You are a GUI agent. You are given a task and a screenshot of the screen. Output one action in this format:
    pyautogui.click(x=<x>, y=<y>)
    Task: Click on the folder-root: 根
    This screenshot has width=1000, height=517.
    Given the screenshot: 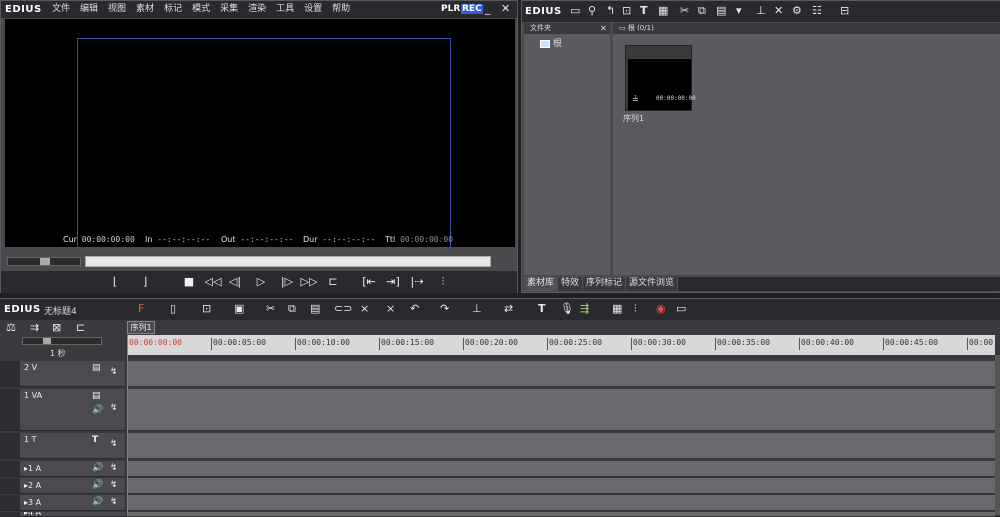 What is the action you would take?
    pyautogui.click(x=551, y=42)
    